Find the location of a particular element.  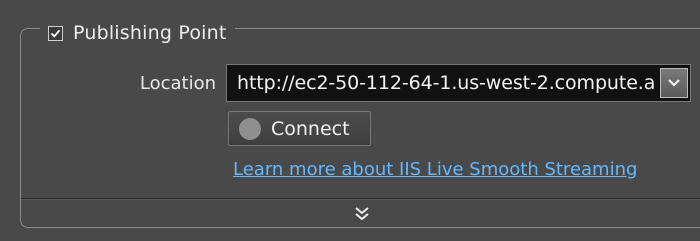

connect-button: Connect is located at coordinates (299, 128).